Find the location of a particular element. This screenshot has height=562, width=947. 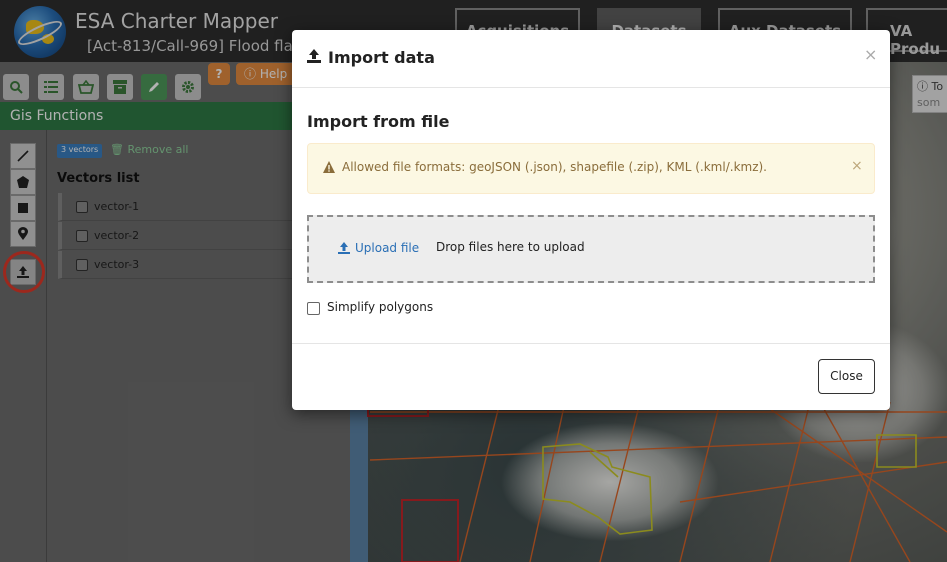

close-button: Close is located at coordinates (846, 376).